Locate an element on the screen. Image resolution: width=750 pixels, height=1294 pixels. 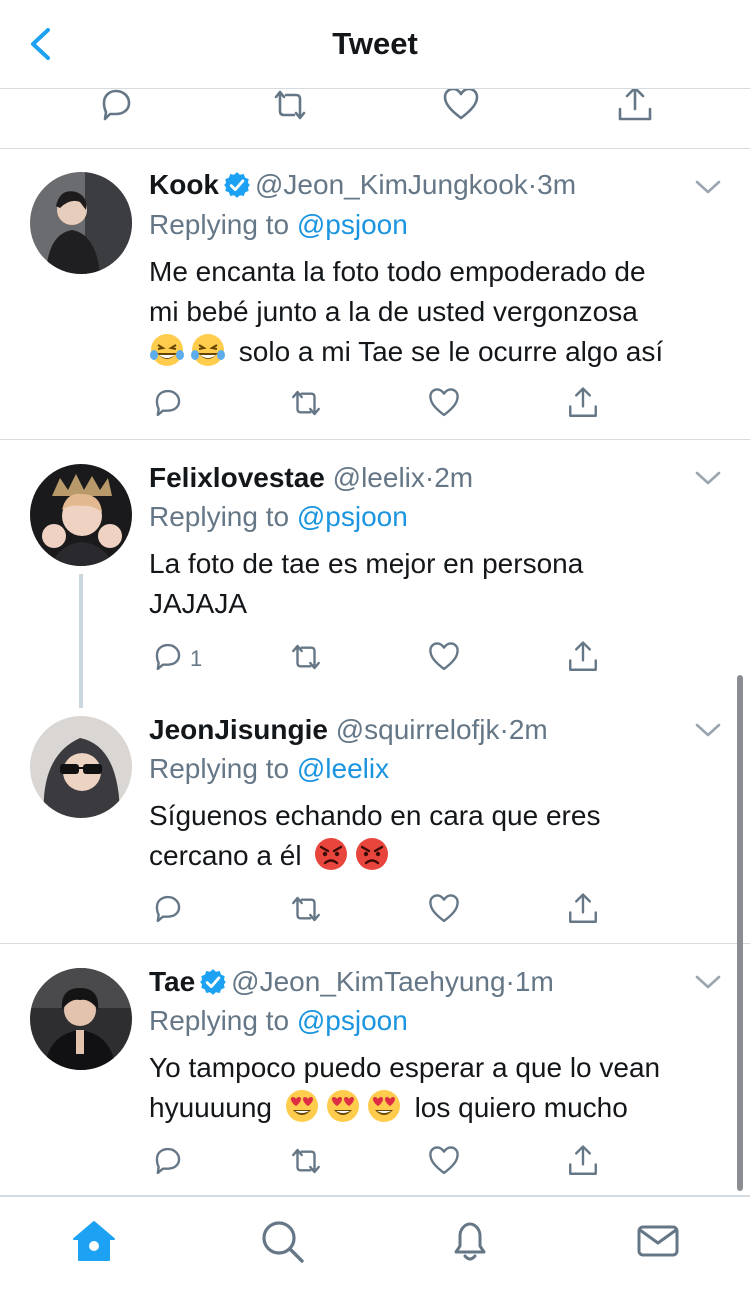
replying-to: Replying to @leelix is located at coordinates (269, 768).